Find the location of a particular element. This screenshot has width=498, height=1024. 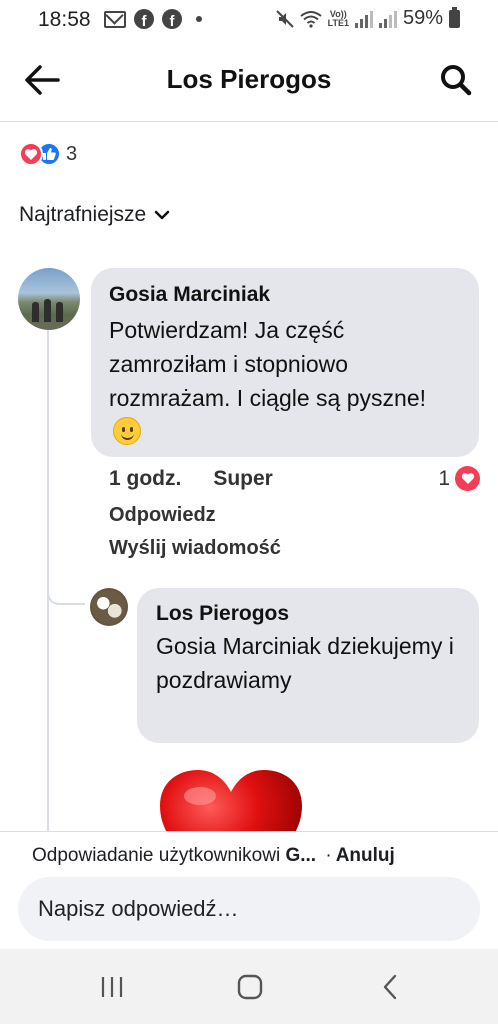

sort-dropdown: Najtrafniejsze is located at coordinates (94, 215).